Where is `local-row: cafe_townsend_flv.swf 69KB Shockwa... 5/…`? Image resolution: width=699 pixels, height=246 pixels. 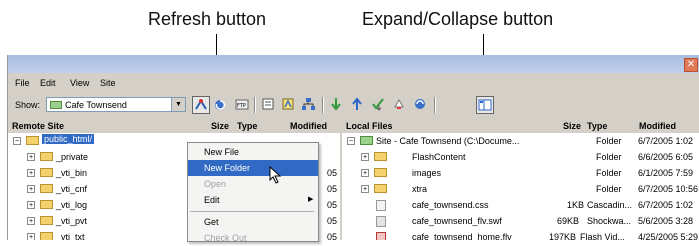 local-row: cafe_townsend_flv.swf 69KB Shockwa... 5/… is located at coordinates (520, 221).